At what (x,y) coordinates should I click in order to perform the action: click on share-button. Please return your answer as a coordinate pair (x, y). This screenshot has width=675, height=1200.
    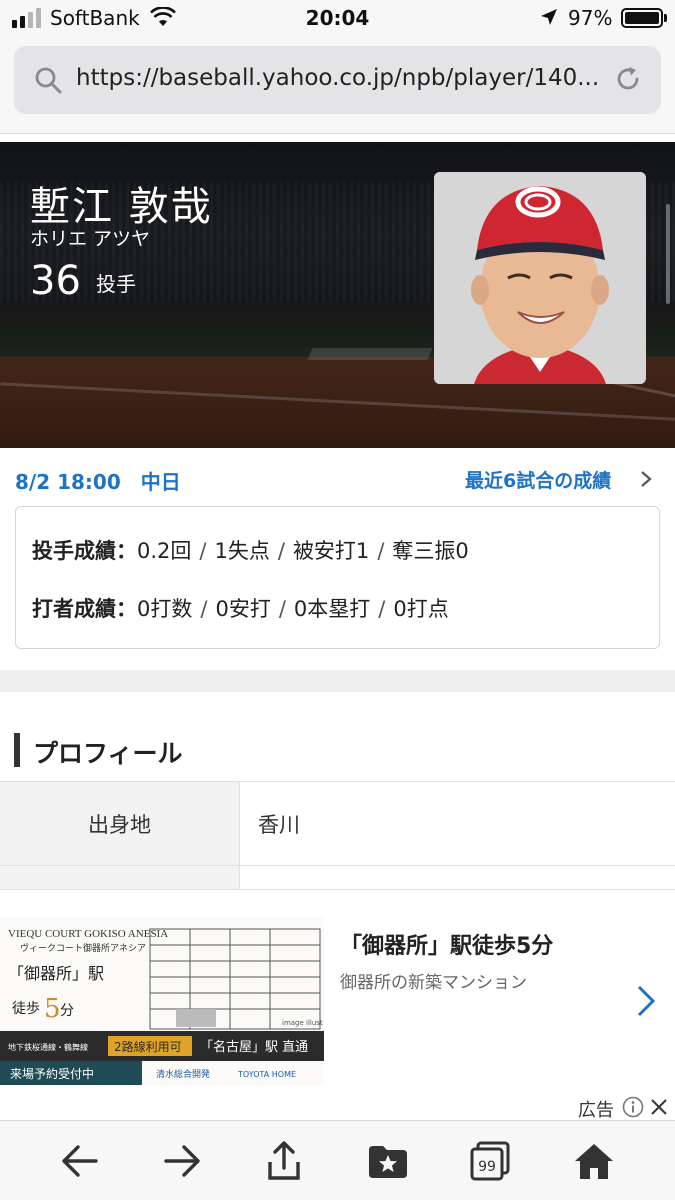
    Looking at the image, I should click on (284, 1161).